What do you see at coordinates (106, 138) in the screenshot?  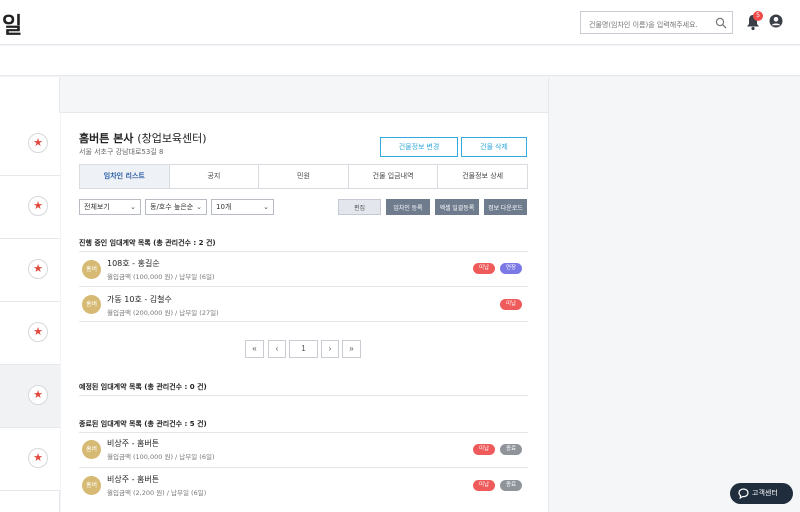 I see `building-name-main: 홈버튼 본사` at bounding box center [106, 138].